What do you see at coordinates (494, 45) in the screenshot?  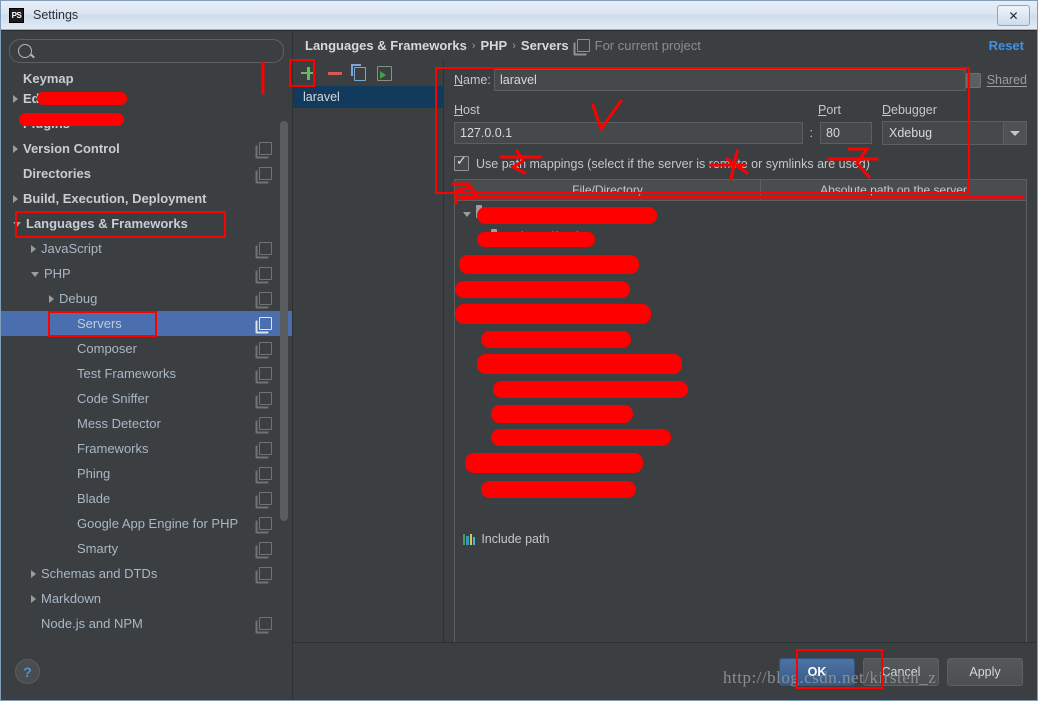 I see `breadcrumb-part-1: PHP` at bounding box center [494, 45].